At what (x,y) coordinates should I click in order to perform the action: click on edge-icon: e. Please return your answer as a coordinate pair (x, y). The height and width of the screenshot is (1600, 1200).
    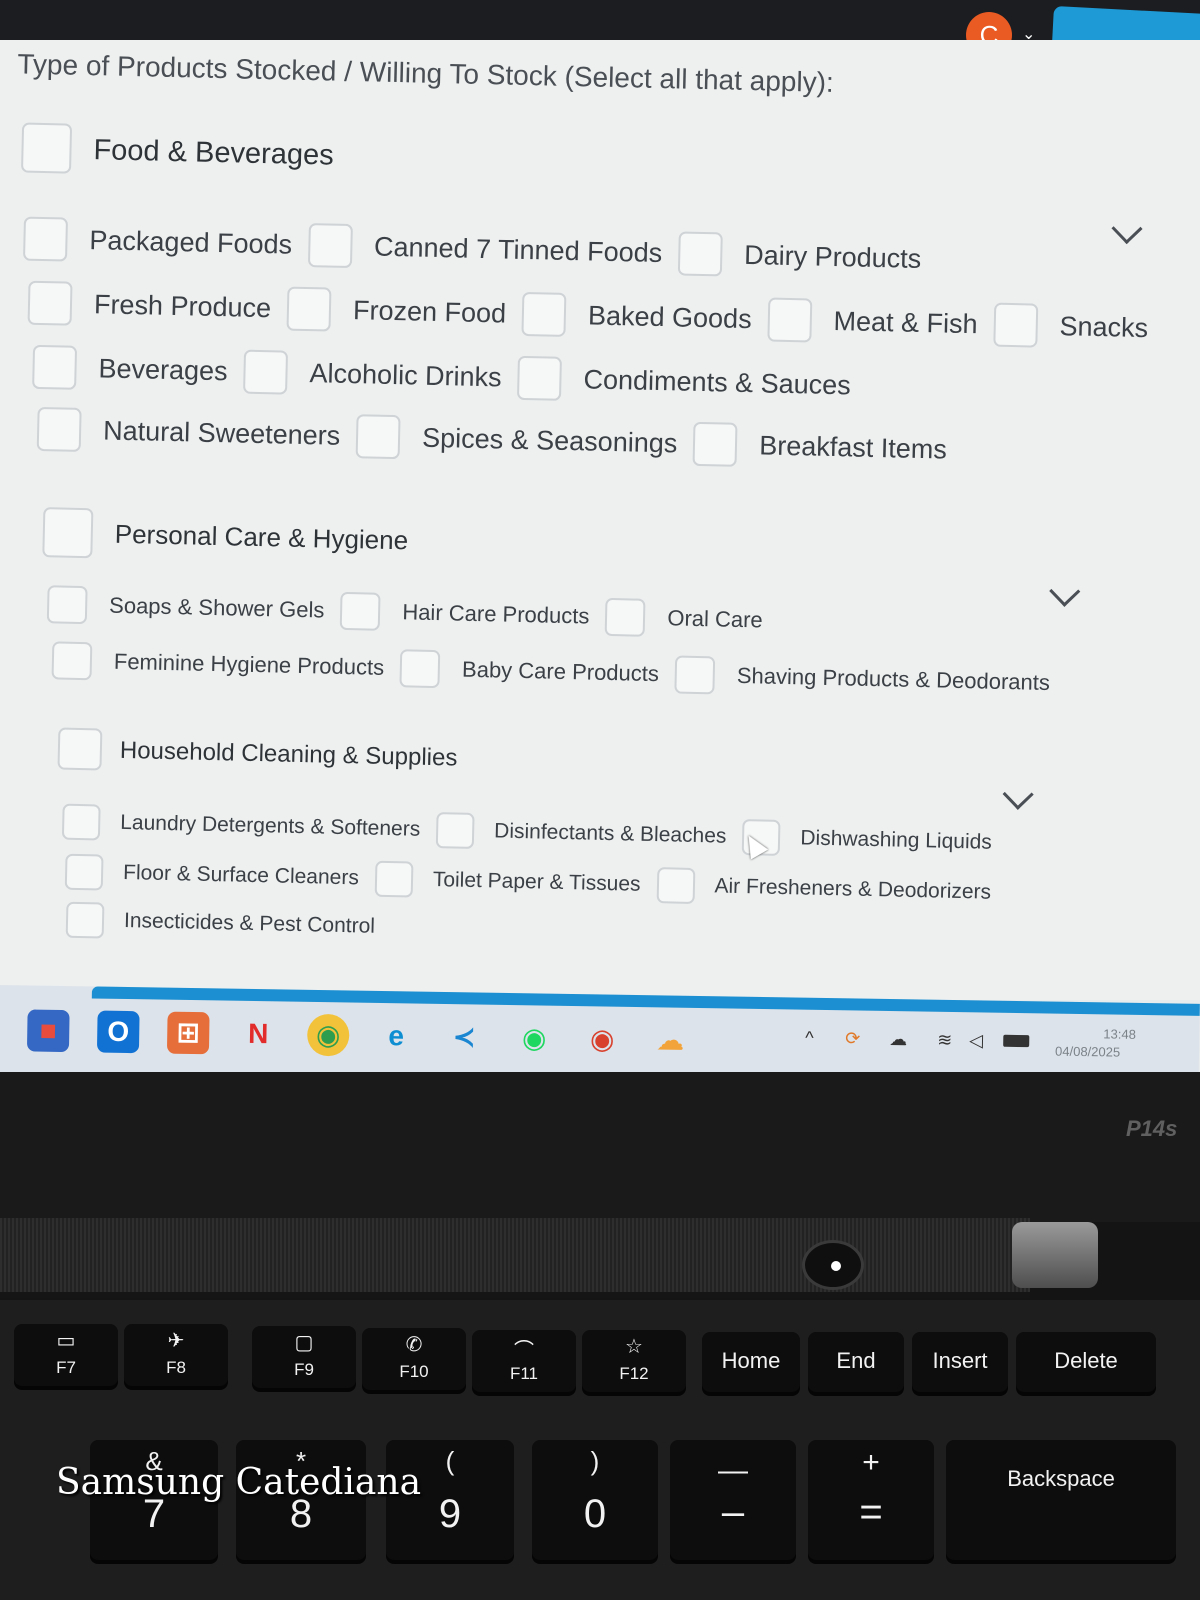
    Looking at the image, I should click on (396, 1036).